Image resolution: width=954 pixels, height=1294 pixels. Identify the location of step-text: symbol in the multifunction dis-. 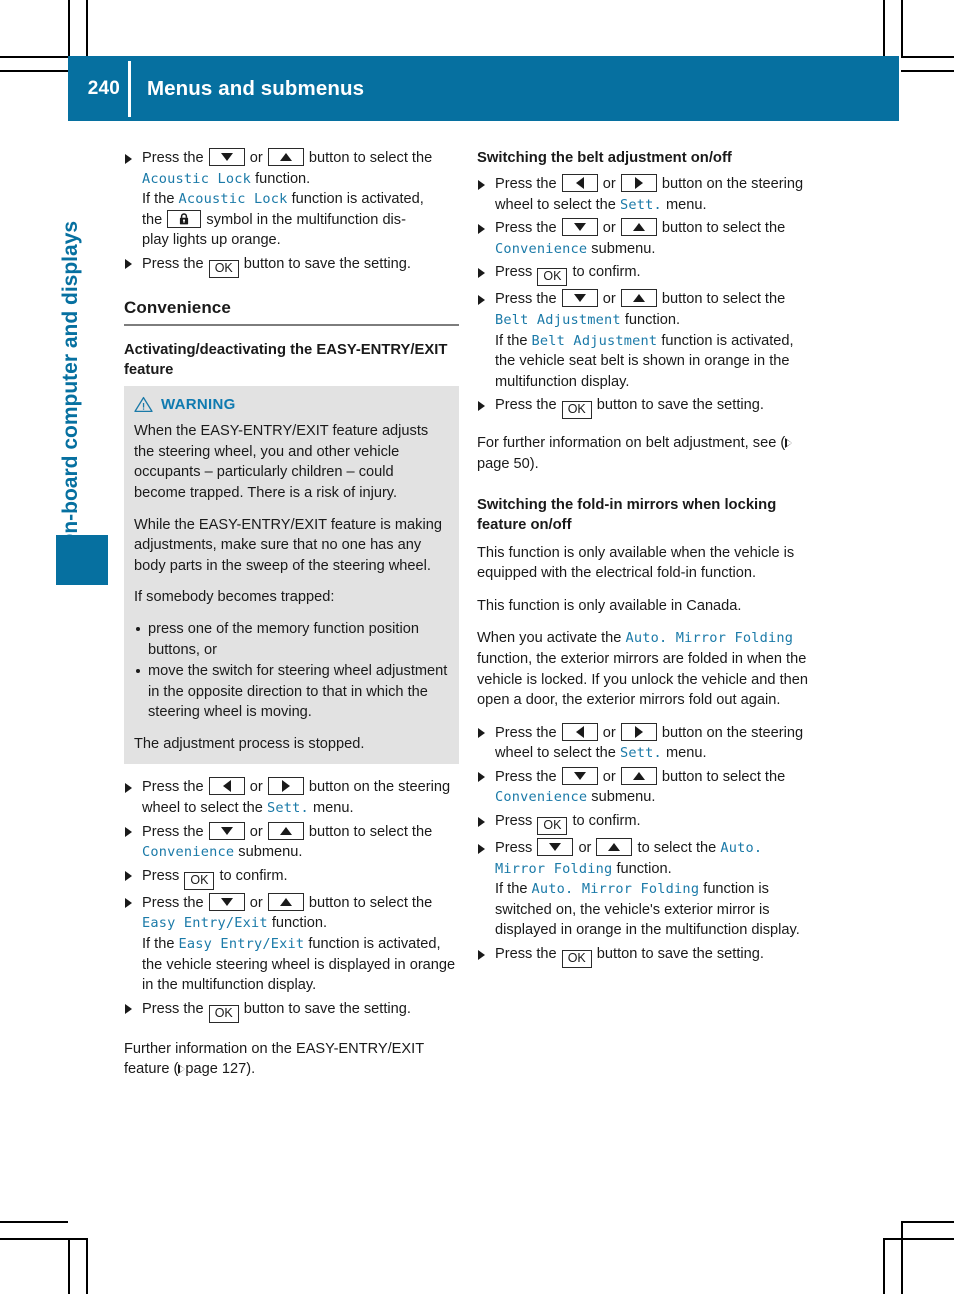
(306, 219).